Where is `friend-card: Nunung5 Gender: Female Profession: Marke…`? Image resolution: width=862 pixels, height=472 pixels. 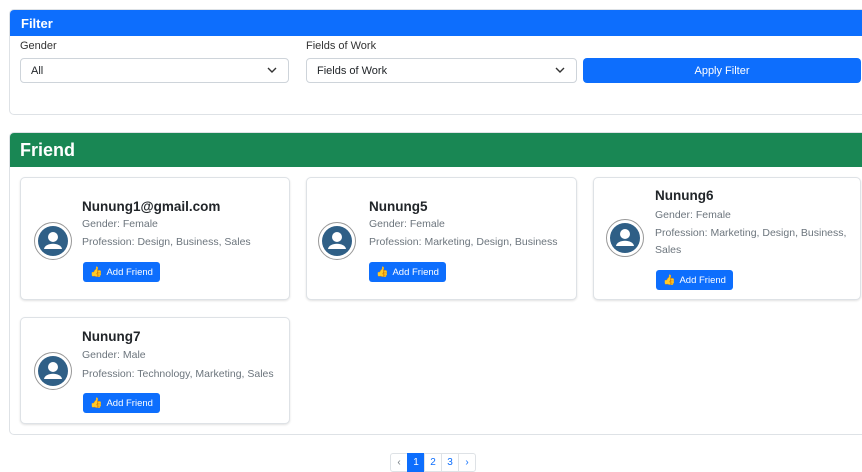
friend-card: Nunung5 Gender: Female Profession: Marke… is located at coordinates (441, 238).